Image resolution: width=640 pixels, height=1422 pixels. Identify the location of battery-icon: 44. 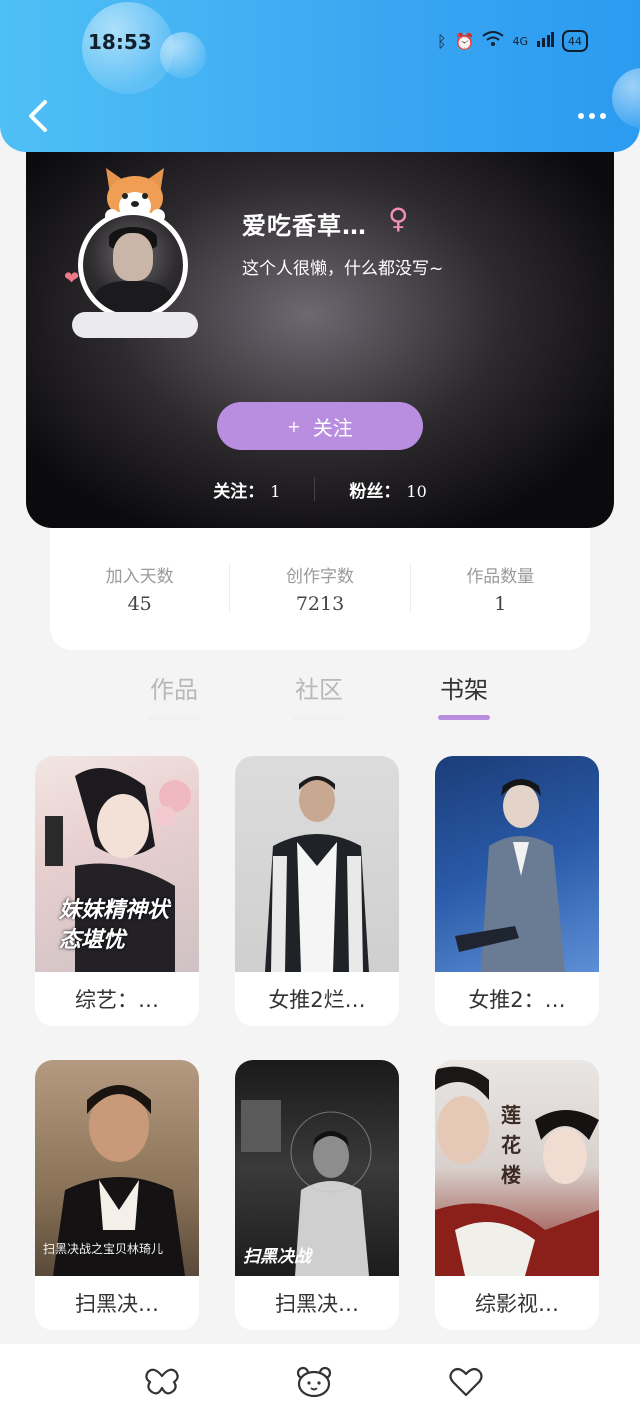
(575, 41).